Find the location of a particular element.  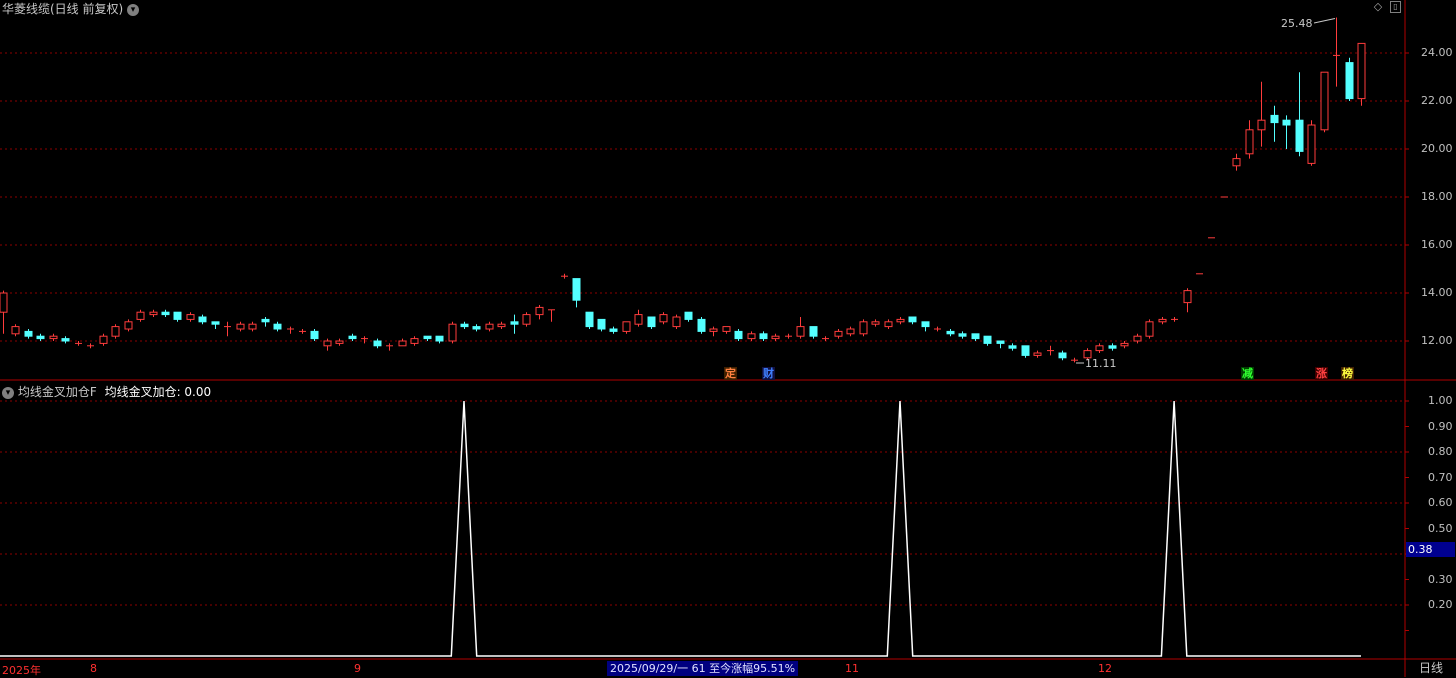

indicator-axis-label: 0.70 is located at coordinates (1440, 477).